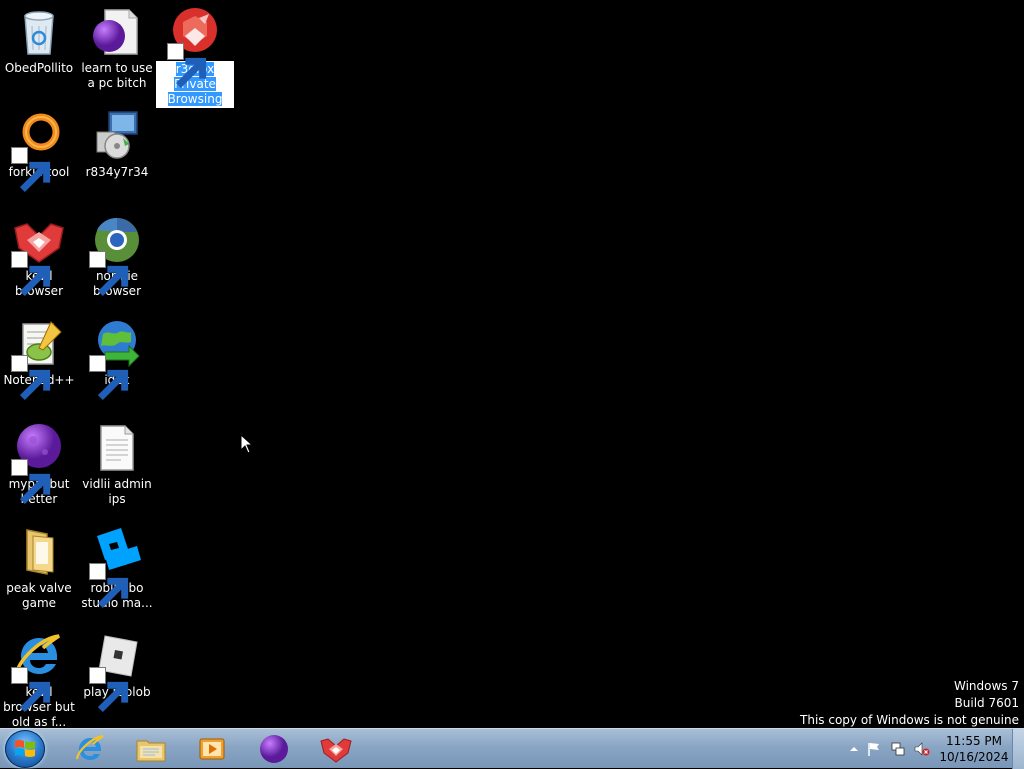 Image resolution: width=1024 pixels, height=769 pixels. I want to click on media-player-icon, so click(212, 749).